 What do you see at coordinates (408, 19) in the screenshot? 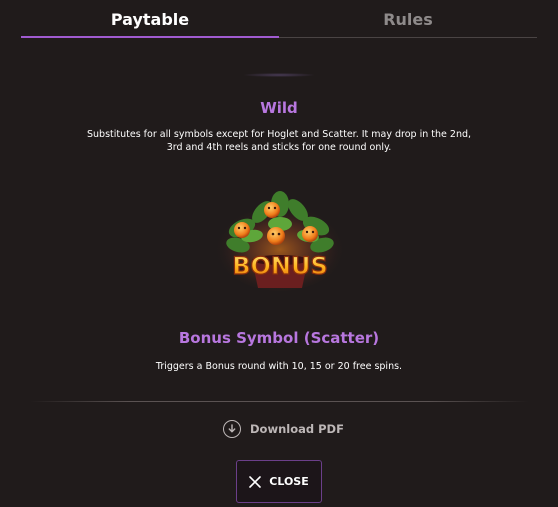
I see `tab-rules: Rules` at bounding box center [408, 19].